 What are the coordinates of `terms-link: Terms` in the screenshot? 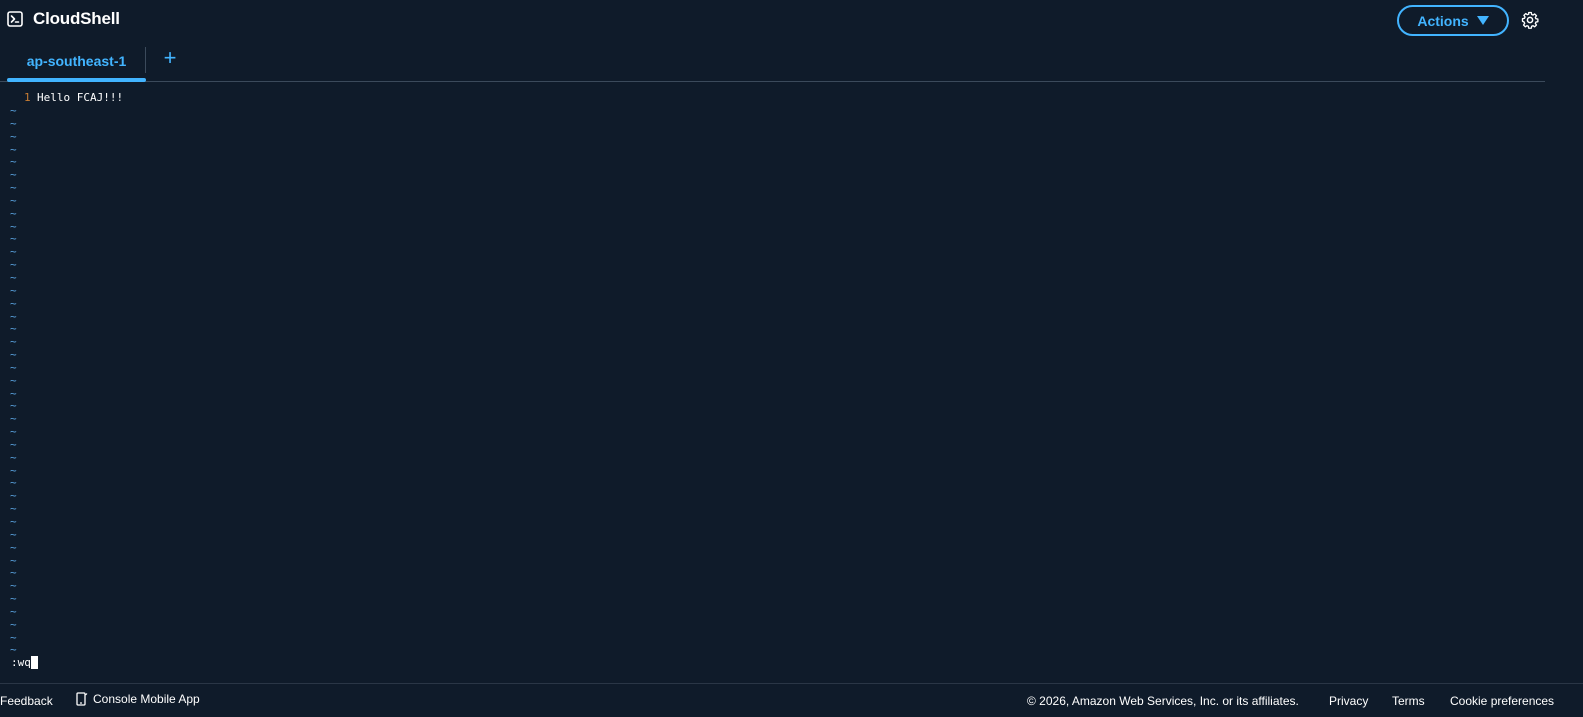 It's located at (1408, 701).